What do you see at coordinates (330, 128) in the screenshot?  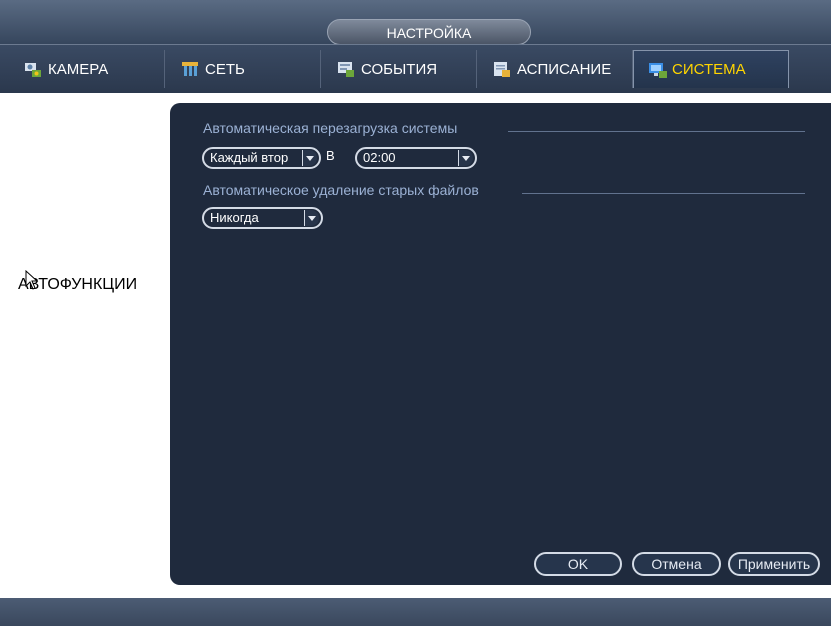 I see `auto-reboot-title: Автоматическая перезагрузка системы` at bounding box center [330, 128].